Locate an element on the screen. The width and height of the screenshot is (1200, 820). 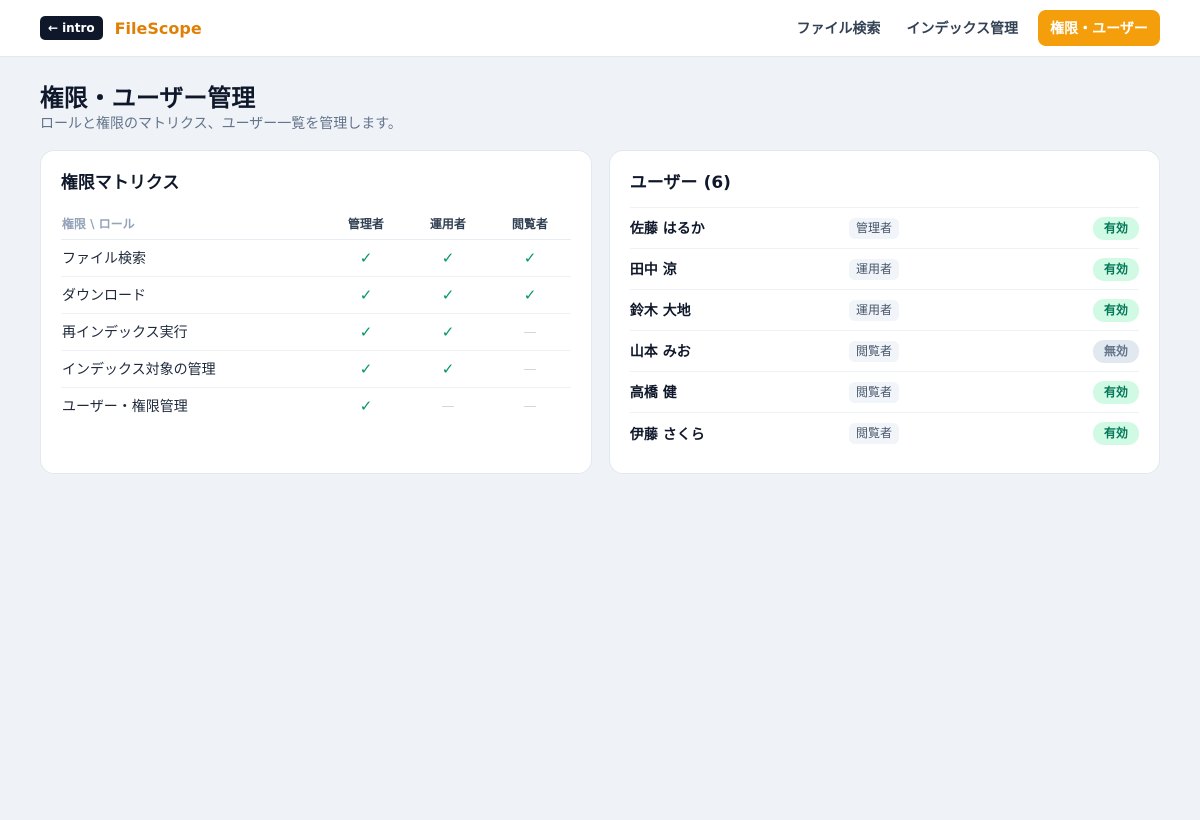
permission-name: インデックス対象の管理 is located at coordinates (193, 369).